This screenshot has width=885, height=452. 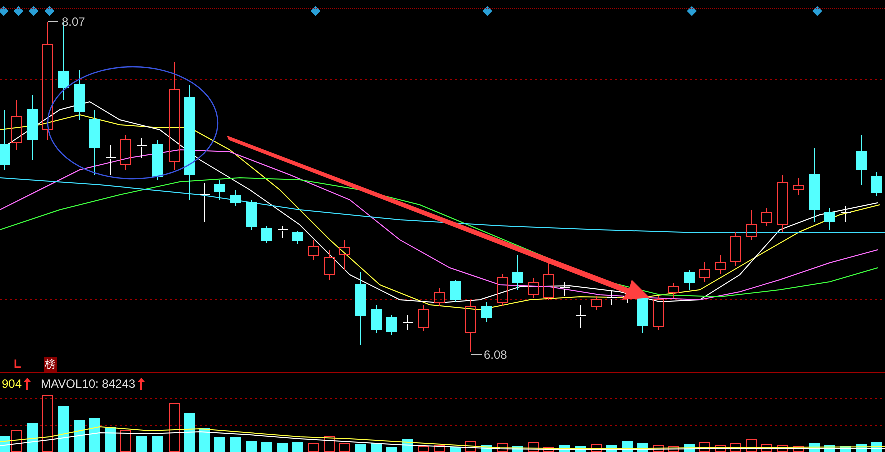 I want to click on volume-label: MAVOL10: 84243, so click(x=88, y=384).